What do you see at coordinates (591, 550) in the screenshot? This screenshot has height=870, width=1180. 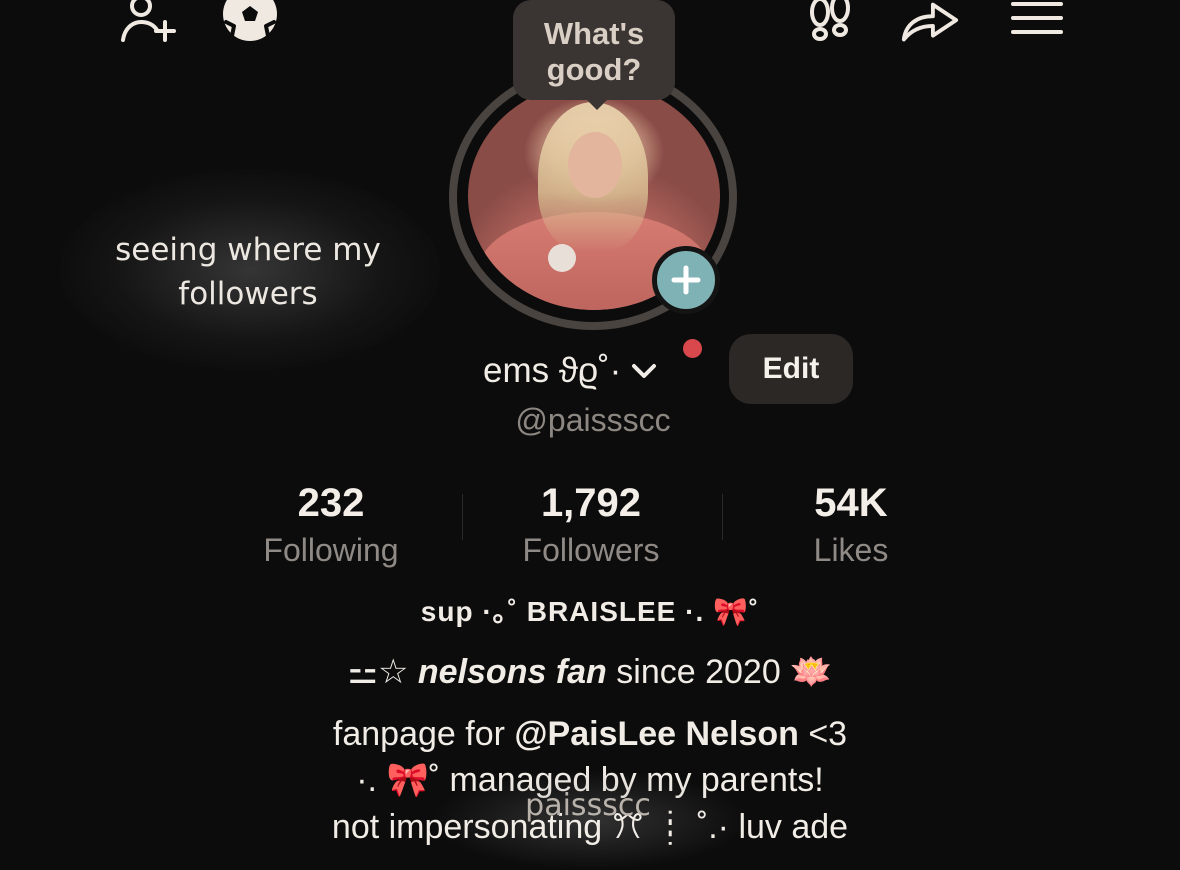 I see `stat-label: Followers` at bounding box center [591, 550].